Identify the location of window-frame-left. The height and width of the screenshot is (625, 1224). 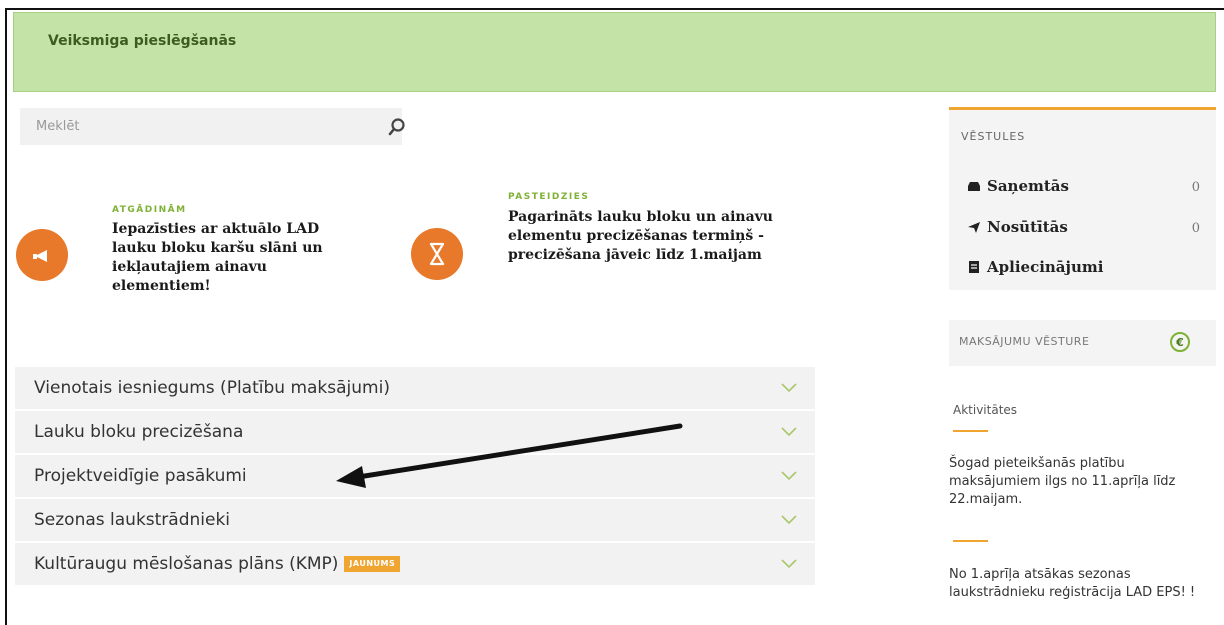
(6, 316).